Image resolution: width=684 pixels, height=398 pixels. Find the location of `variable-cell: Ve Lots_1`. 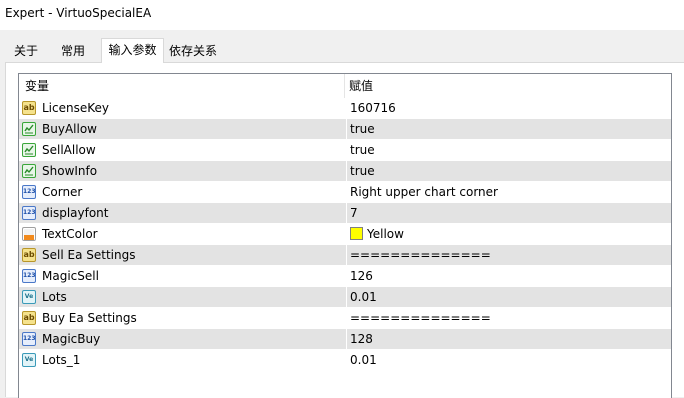

variable-cell: Ve Lots_1 is located at coordinates (181, 360).